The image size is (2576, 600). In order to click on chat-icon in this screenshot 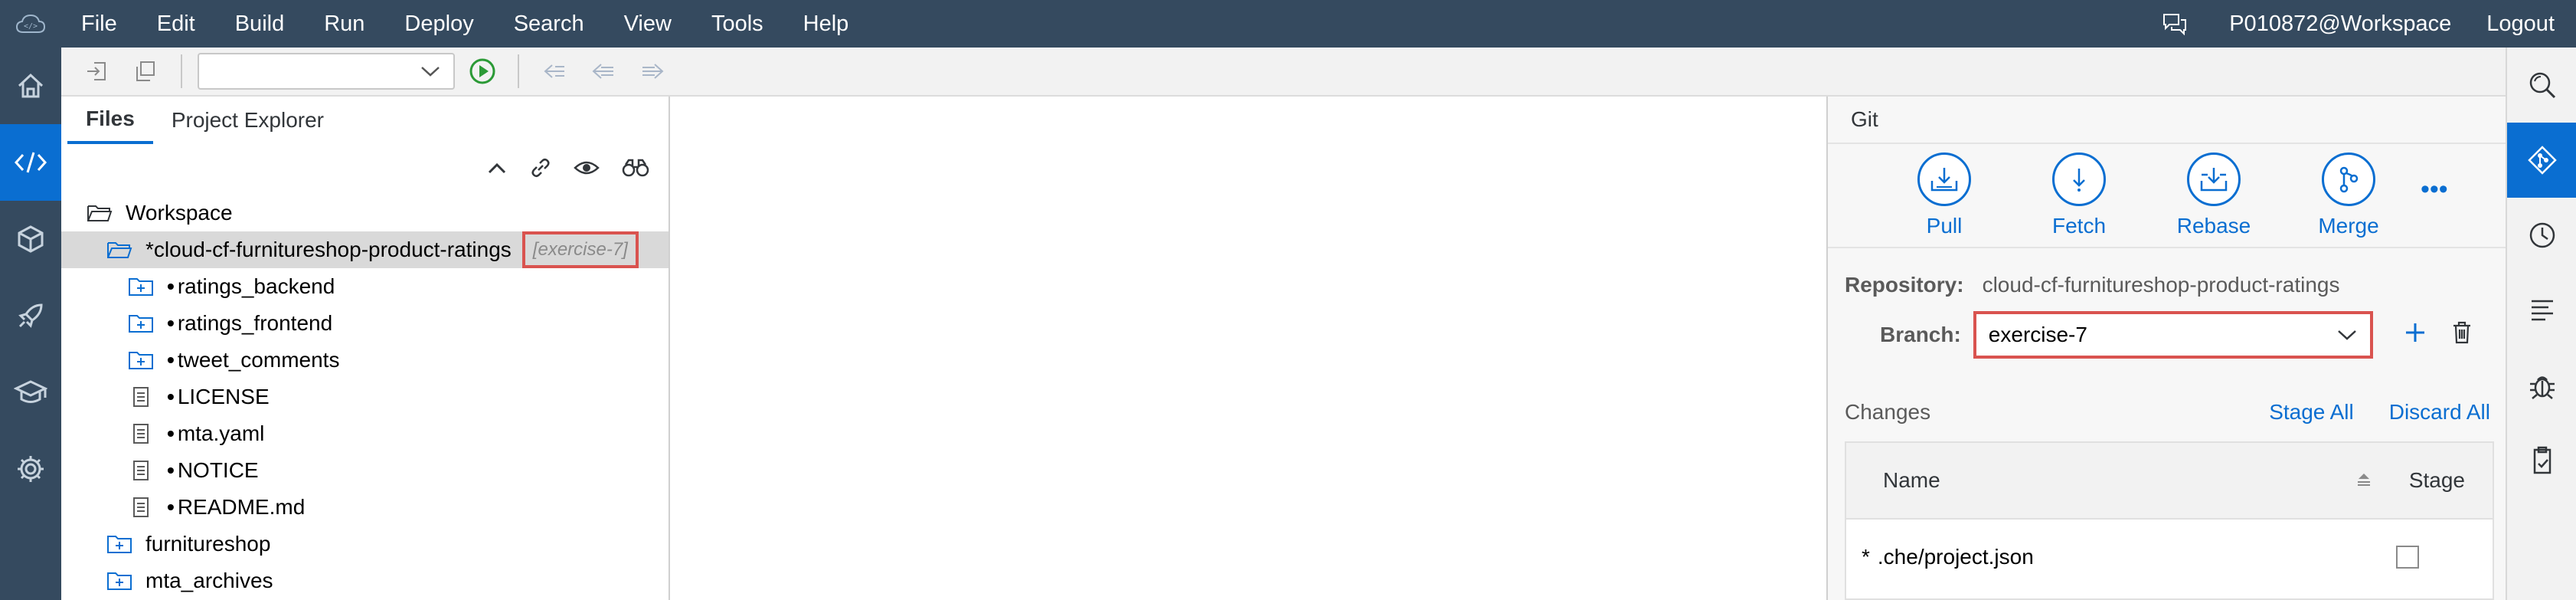, I will do `click(2175, 23)`.